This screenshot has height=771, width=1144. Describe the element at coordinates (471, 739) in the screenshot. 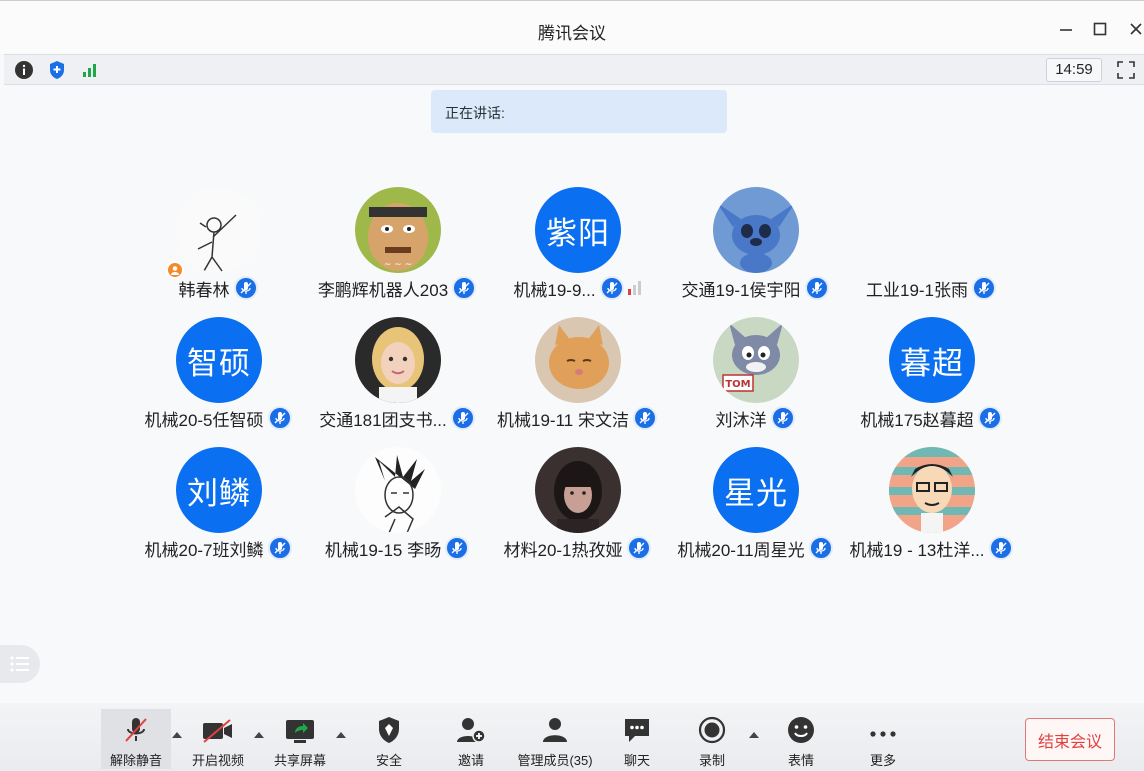

I see `invite-button: 邀请` at that location.